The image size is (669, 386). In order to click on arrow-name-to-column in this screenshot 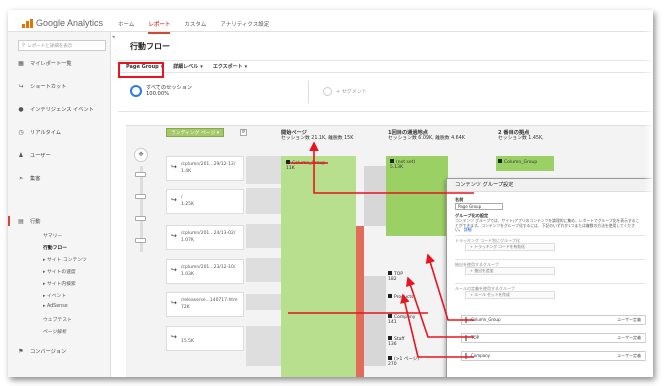, I will do `click(391, 167)`.